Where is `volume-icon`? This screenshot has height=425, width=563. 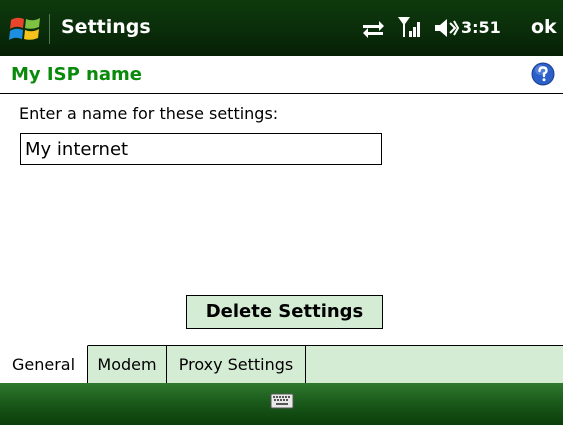
volume-icon is located at coordinates (446, 28).